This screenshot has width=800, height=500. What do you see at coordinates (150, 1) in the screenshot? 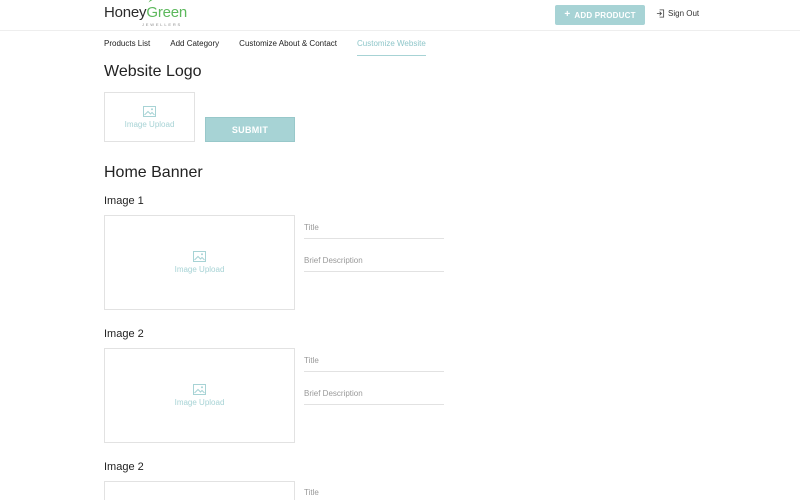
I see `leaf-icon` at bounding box center [150, 1].